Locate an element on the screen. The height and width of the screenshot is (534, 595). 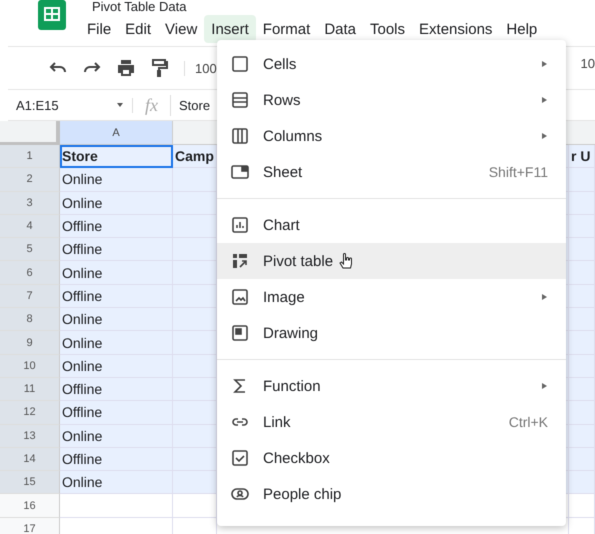
column-header: A is located at coordinates (116, 133).